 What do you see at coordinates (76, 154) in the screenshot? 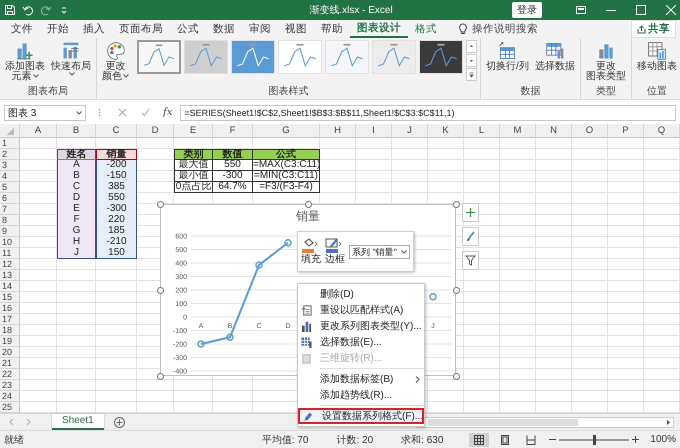
I see `column-header-cell: 姓名` at bounding box center [76, 154].